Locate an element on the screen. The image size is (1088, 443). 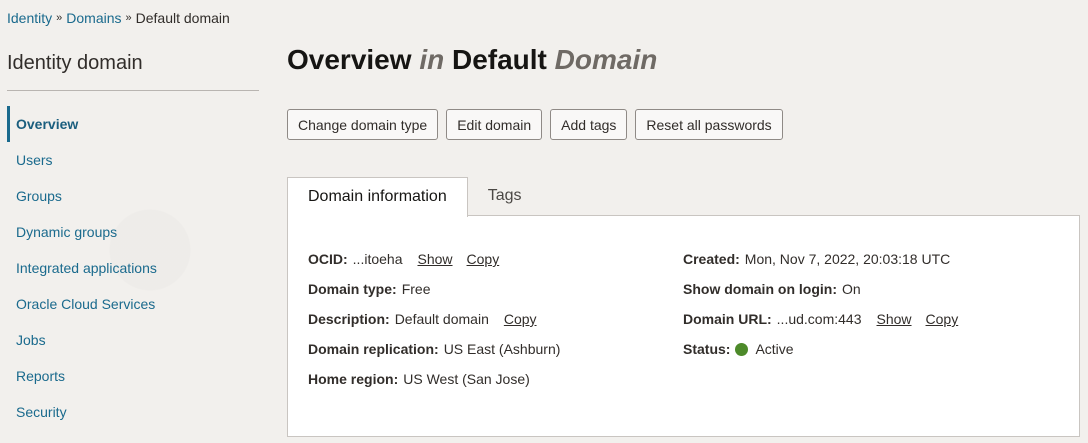
breadcrumb-identity-link: Identity is located at coordinates (29, 18).